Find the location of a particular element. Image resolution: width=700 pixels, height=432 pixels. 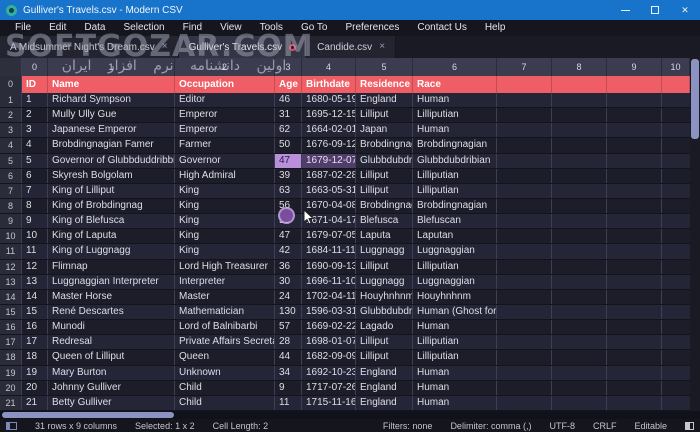

cell: Luggnaggian is located at coordinates (455, 281).